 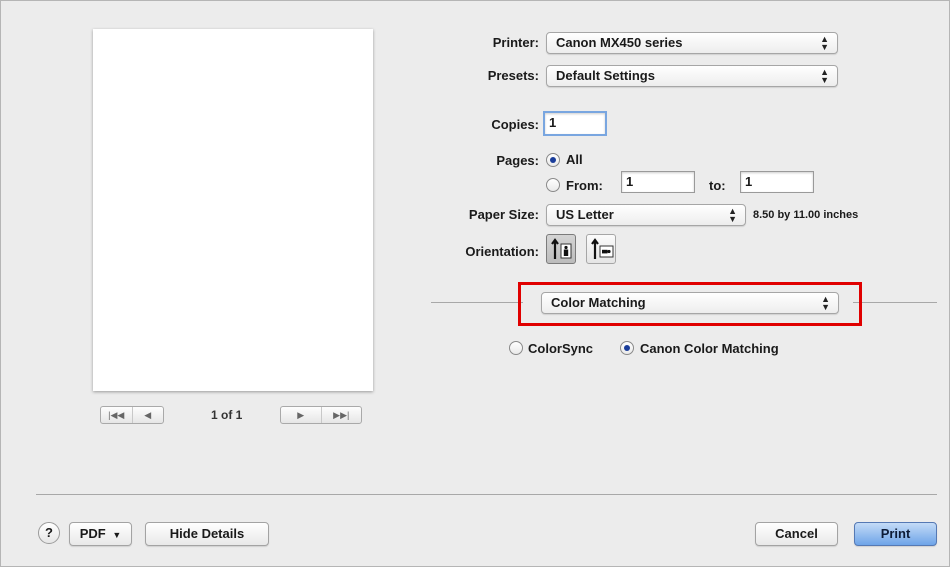 What do you see at coordinates (806, 215) in the screenshot?
I see `paper-size-dimensions: 8.50 by 11.00 inches` at bounding box center [806, 215].